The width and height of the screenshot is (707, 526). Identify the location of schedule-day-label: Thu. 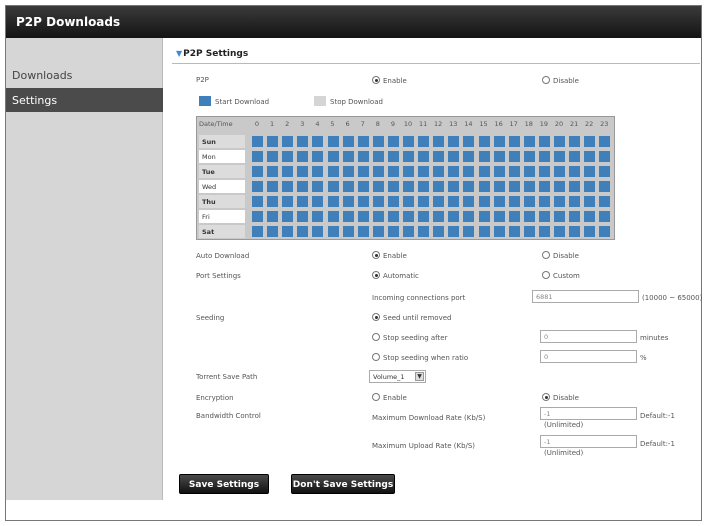
(222, 201).